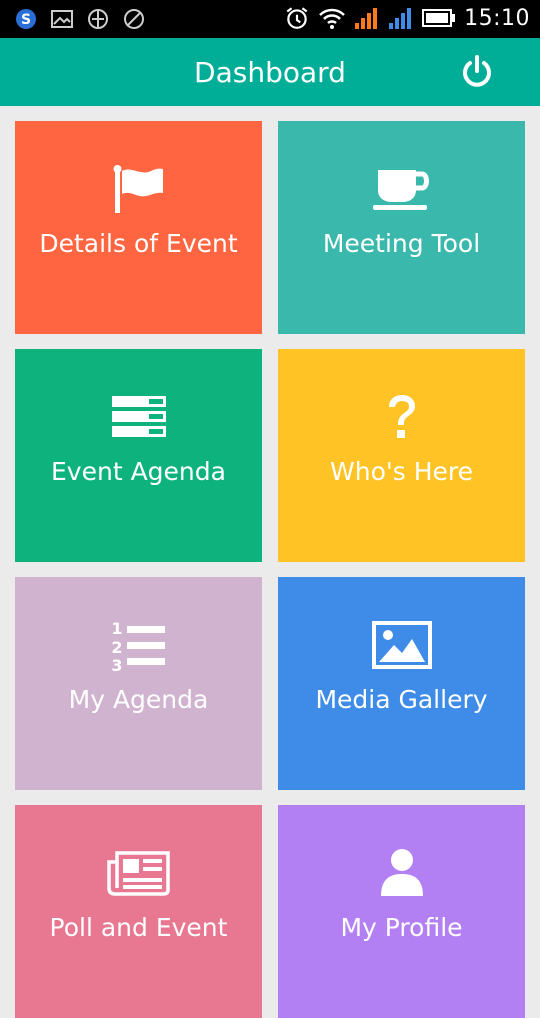 Image resolution: width=540 pixels, height=1018 pixels. What do you see at coordinates (497, 18) in the screenshot?
I see `status-time: 15:10` at bounding box center [497, 18].